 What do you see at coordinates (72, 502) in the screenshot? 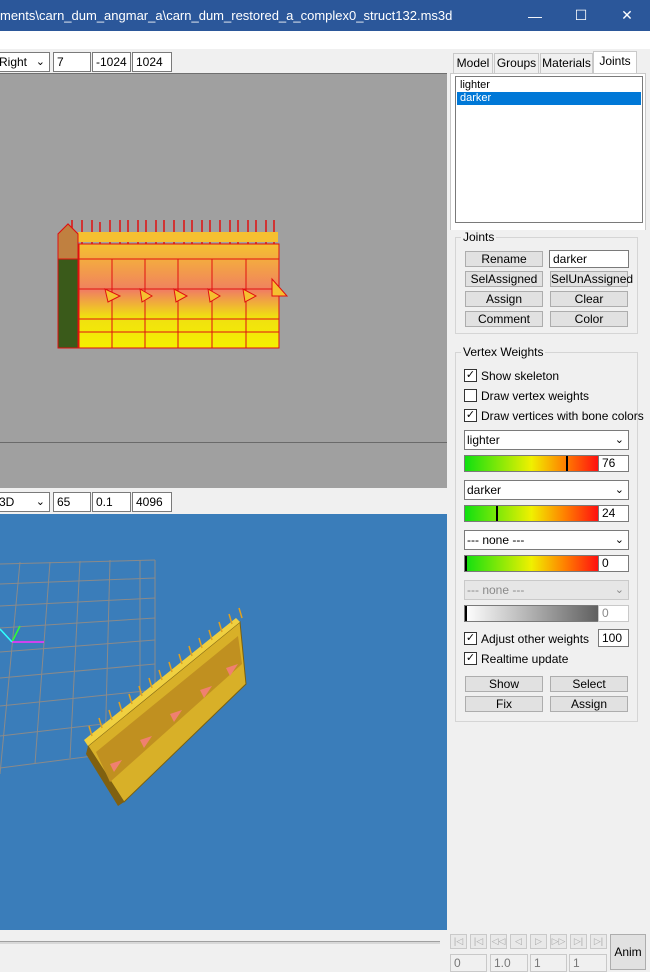
I see `bottom-field-1: 65` at bounding box center [72, 502].